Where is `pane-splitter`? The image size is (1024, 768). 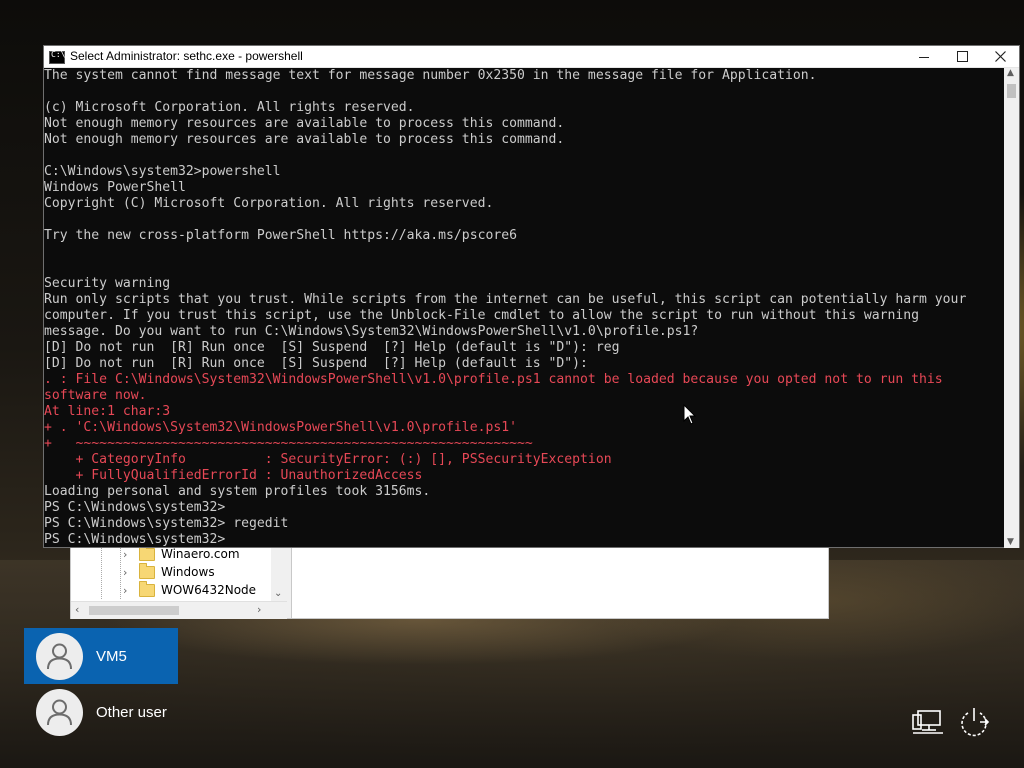
pane-splitter is located at coordinates (289, 579).